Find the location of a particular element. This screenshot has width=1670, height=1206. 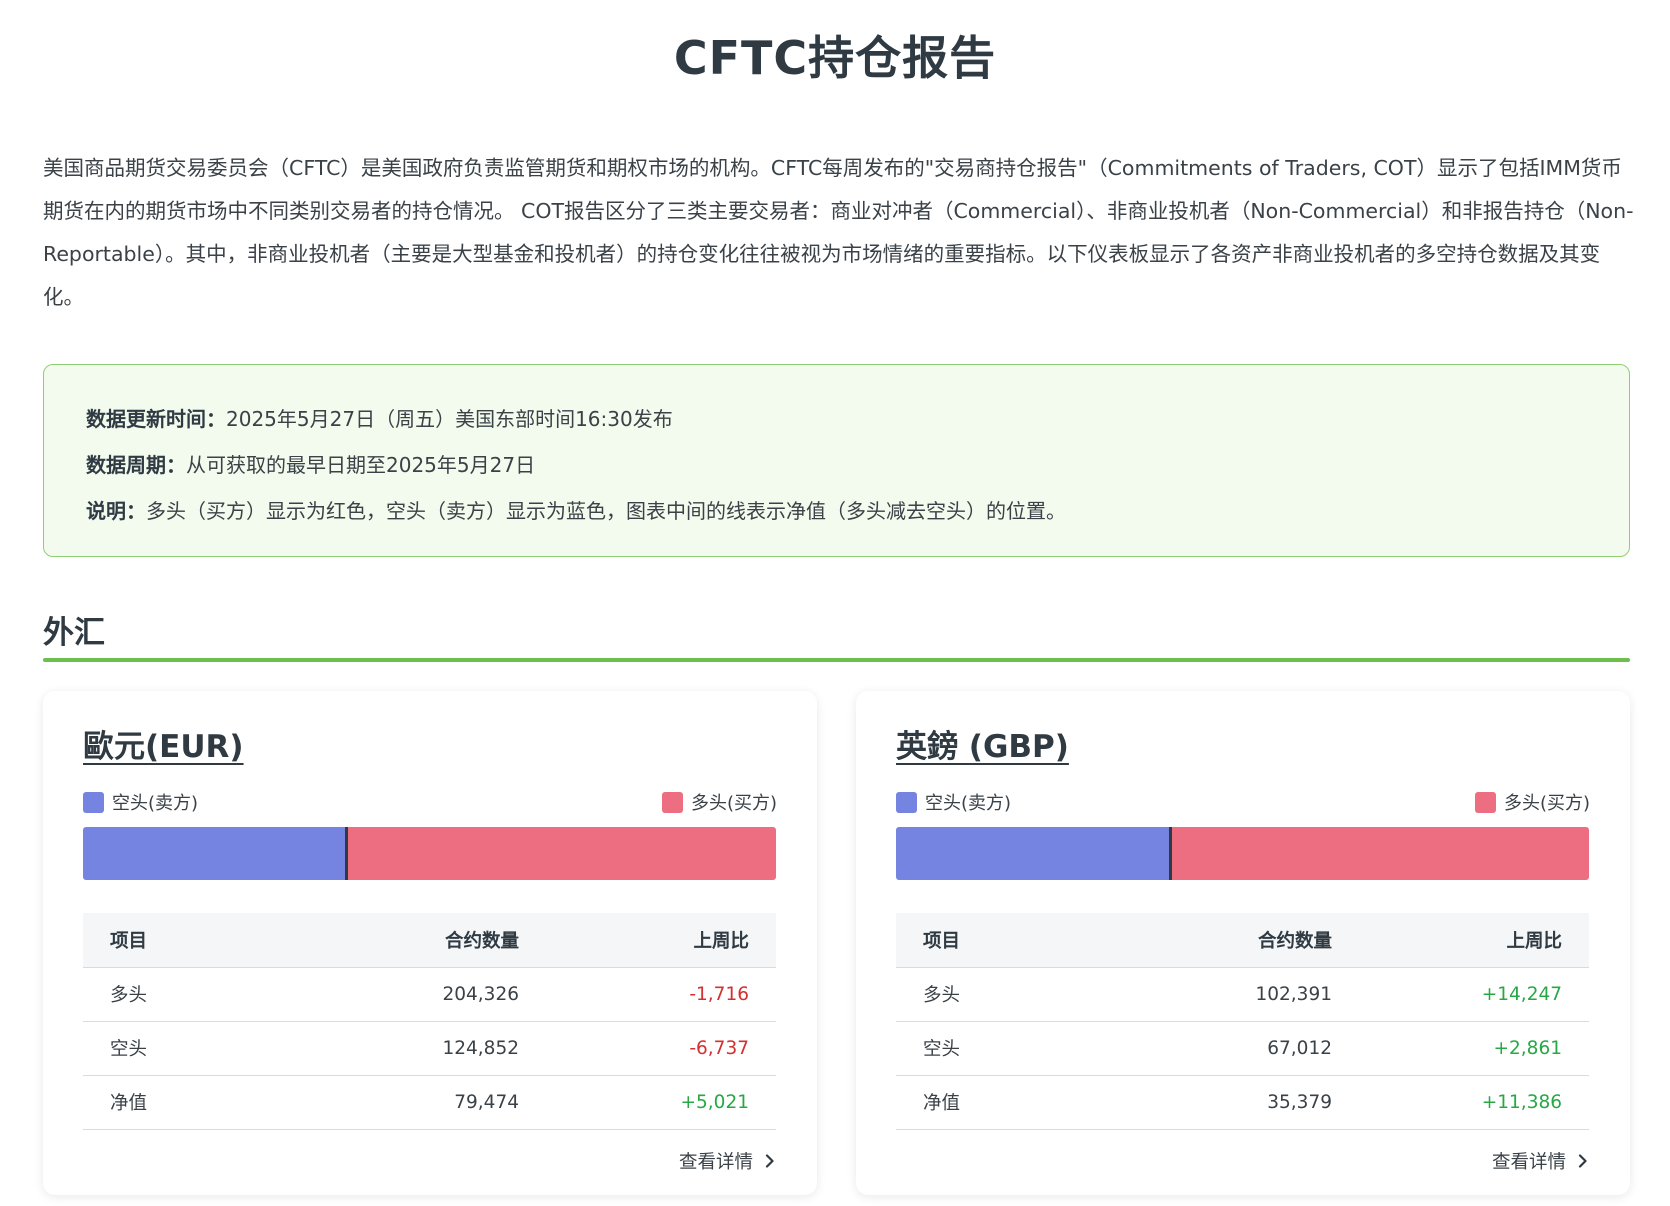

table-row-short: 空头 124,852 -6,737 is located at coordinates (429, 1048).